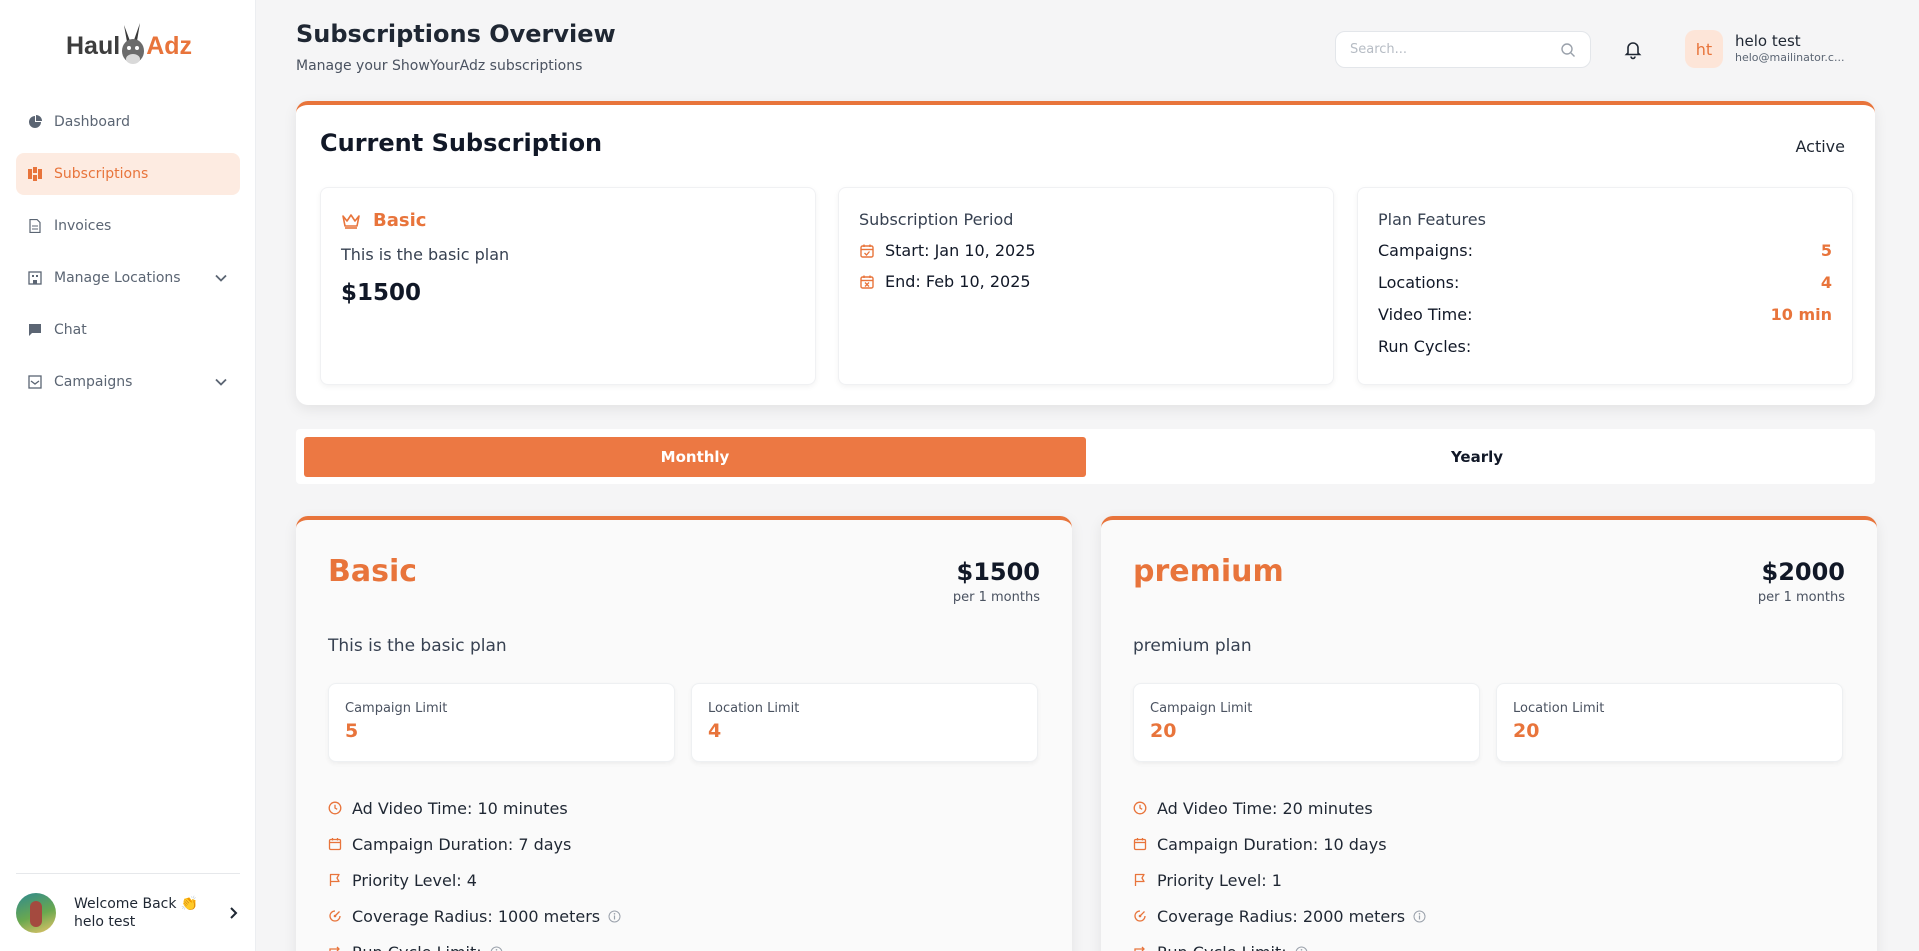 The width and height of the screenshot is (1919, 951). Describe the element at coordinates (936, 219) in the screenshot. I see `subscription-period-heading: Subscription Period` at that location.